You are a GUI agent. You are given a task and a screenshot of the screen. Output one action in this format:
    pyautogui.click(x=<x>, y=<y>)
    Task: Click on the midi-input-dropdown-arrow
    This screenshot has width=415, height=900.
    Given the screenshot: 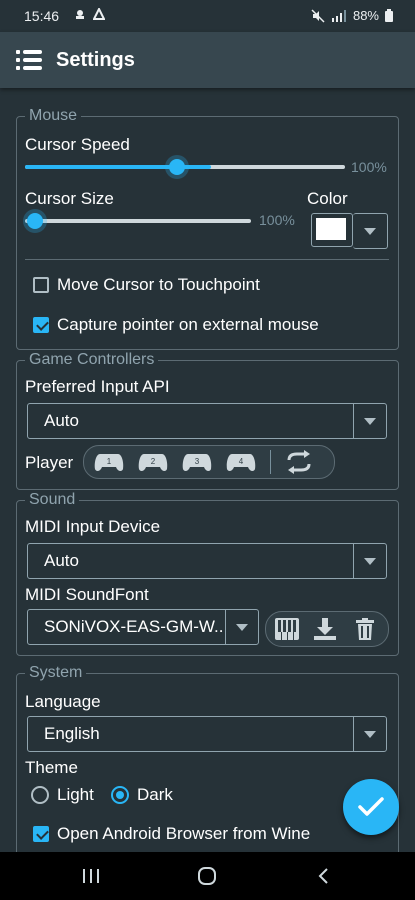 What is the action you would take?
    pyautogui.click(x=369, y=561)
    